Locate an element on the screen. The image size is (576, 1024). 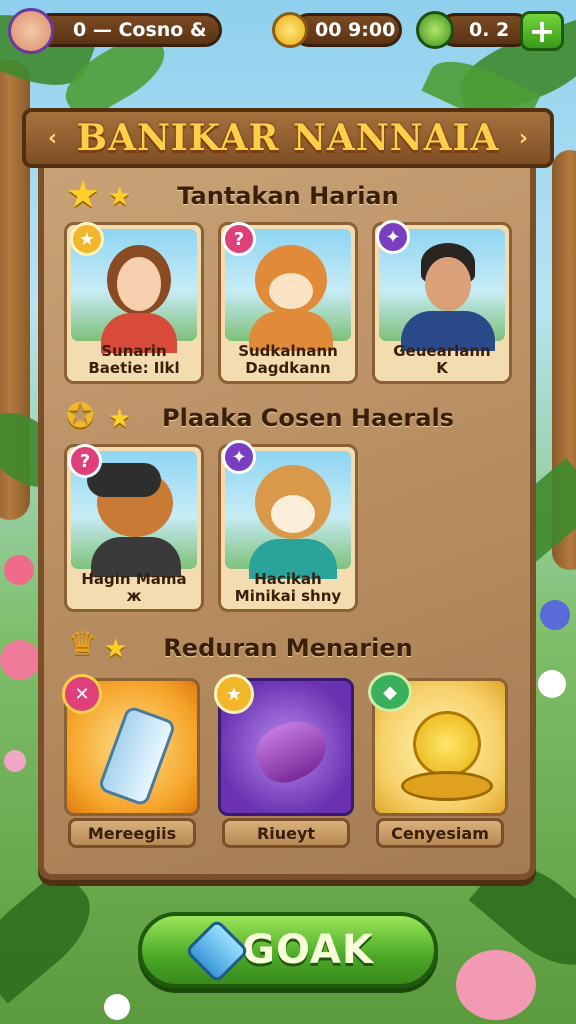
card-name: Hacikah is located at coordinates (288, 579).